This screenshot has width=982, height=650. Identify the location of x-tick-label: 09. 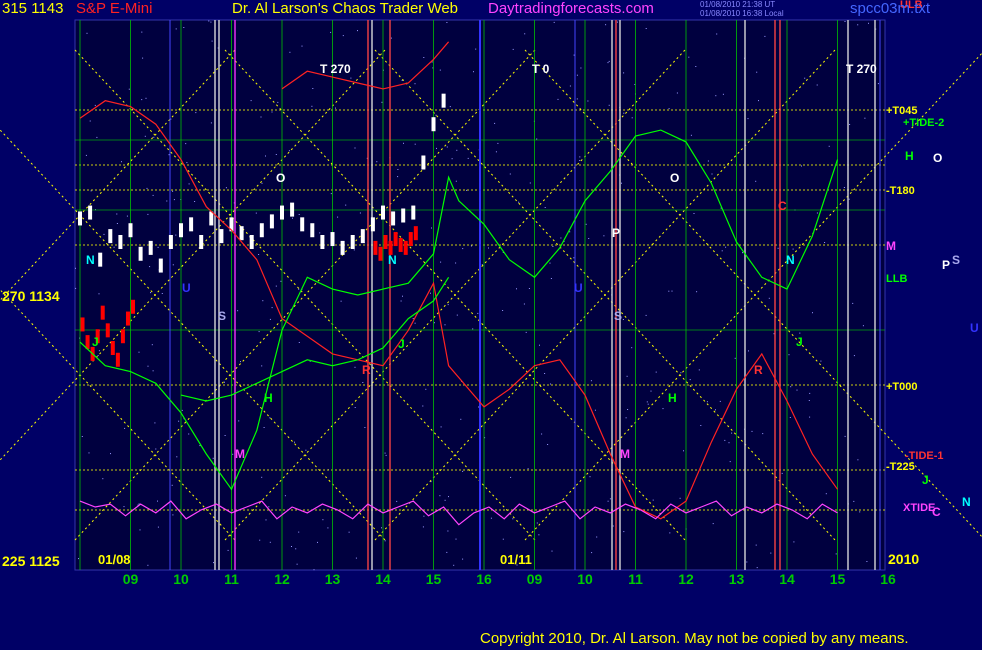
(131, 579).